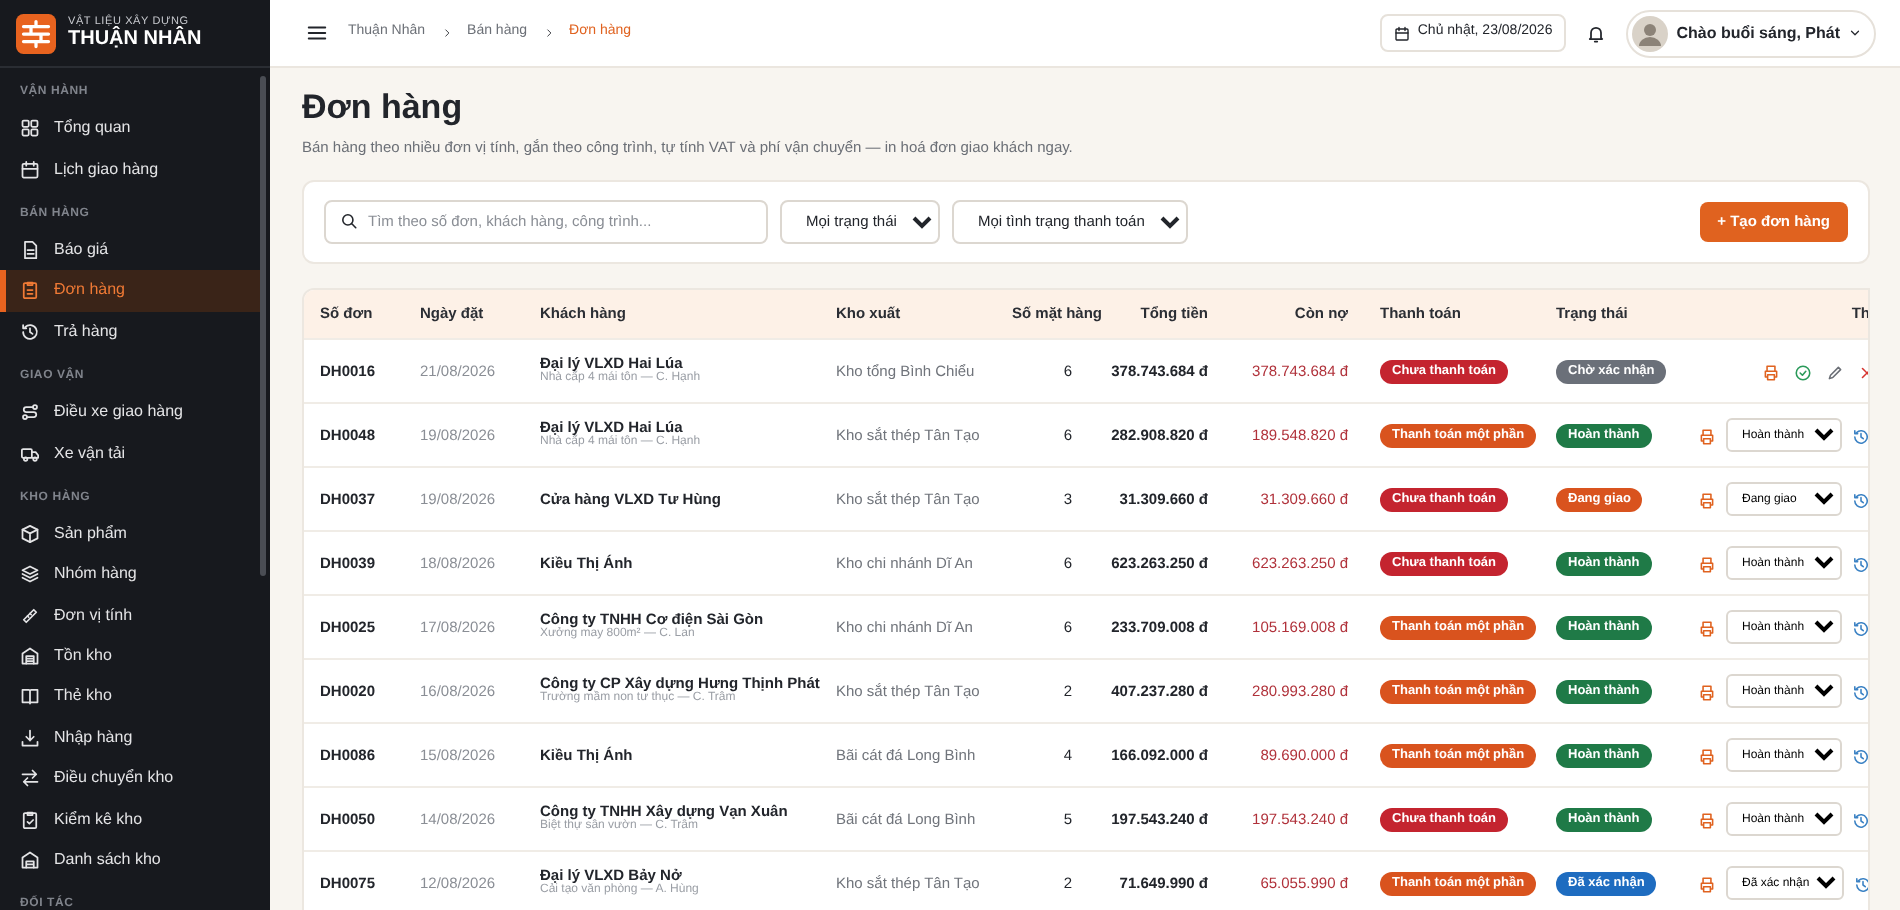 The width and height of the screenshot is (1900, 910). What do you see at coordinates (130, 291) in the screenshot?
I see `sidebar-item: Đơn hàng` at bounding box center [130, 291].